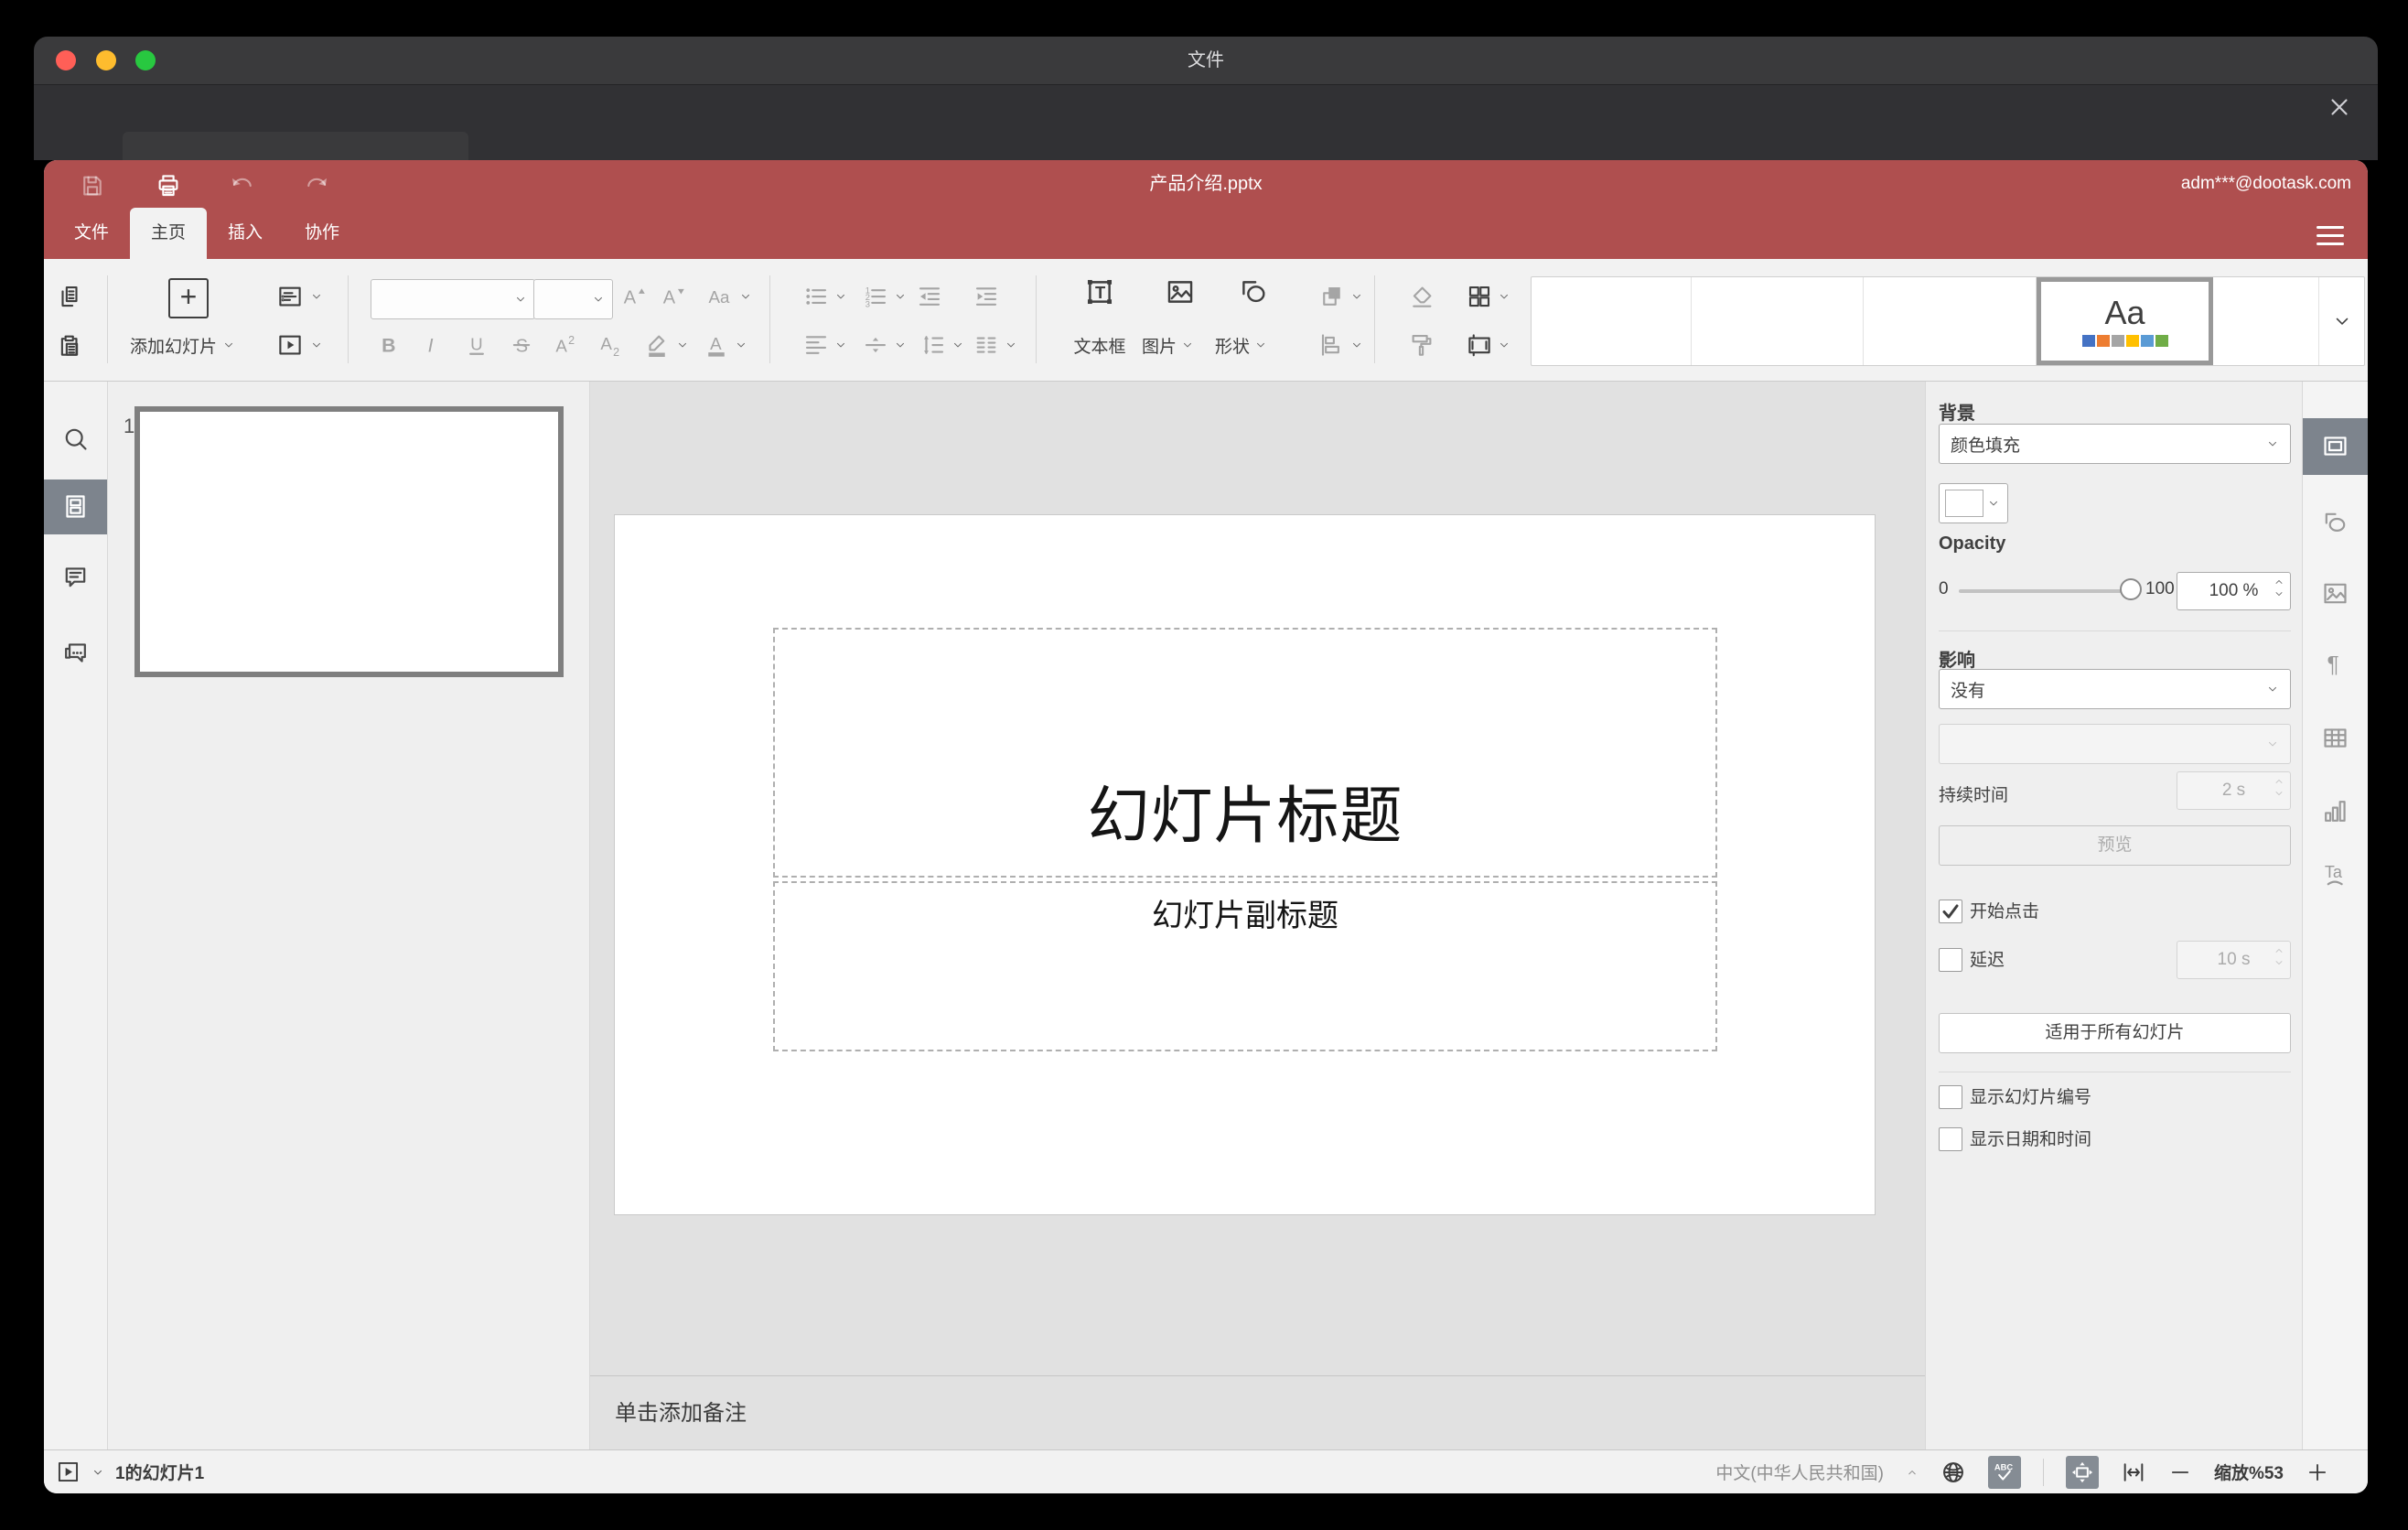 This screenshot has height=1530, width=2408. Describe the element at coordinates (1245, 753) in the screenshot. I see `slide-title-placeholder: 幻灯片标题` at that location.